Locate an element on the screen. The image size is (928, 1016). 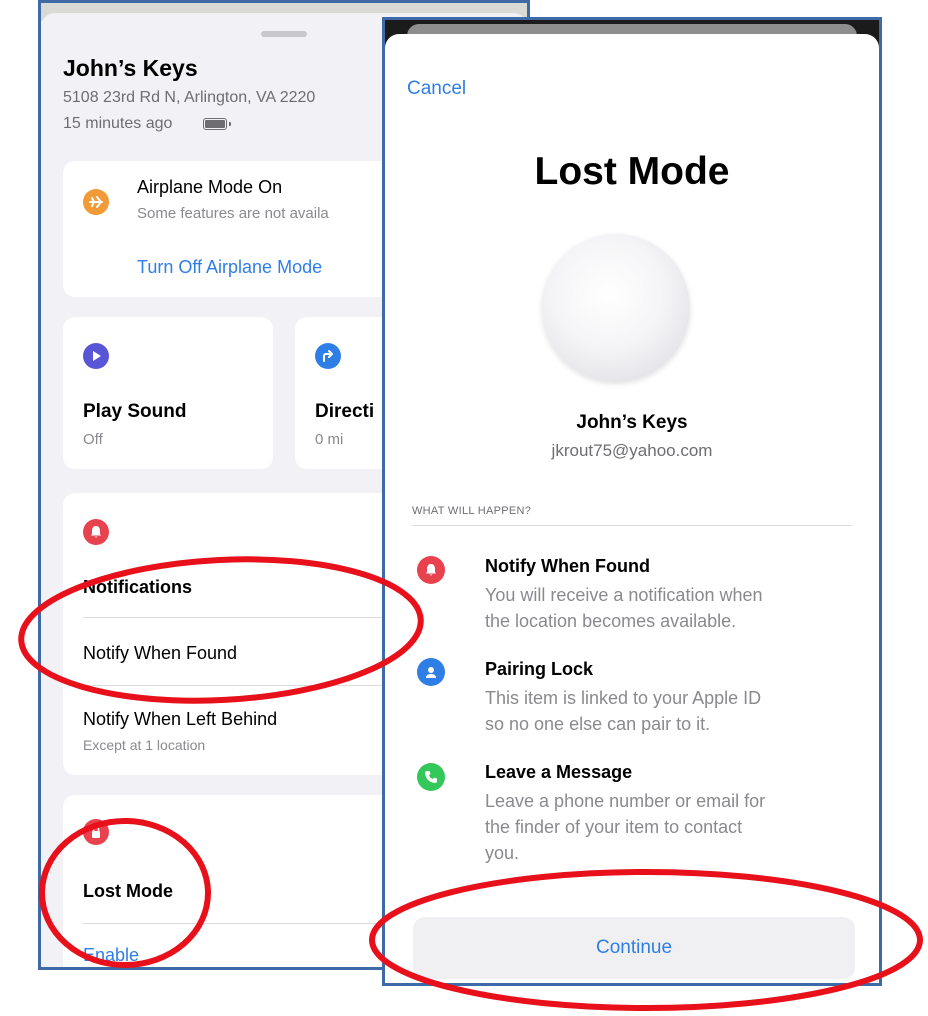
feature-title-notify: Notify When Found is located at coordinates (567, 566).